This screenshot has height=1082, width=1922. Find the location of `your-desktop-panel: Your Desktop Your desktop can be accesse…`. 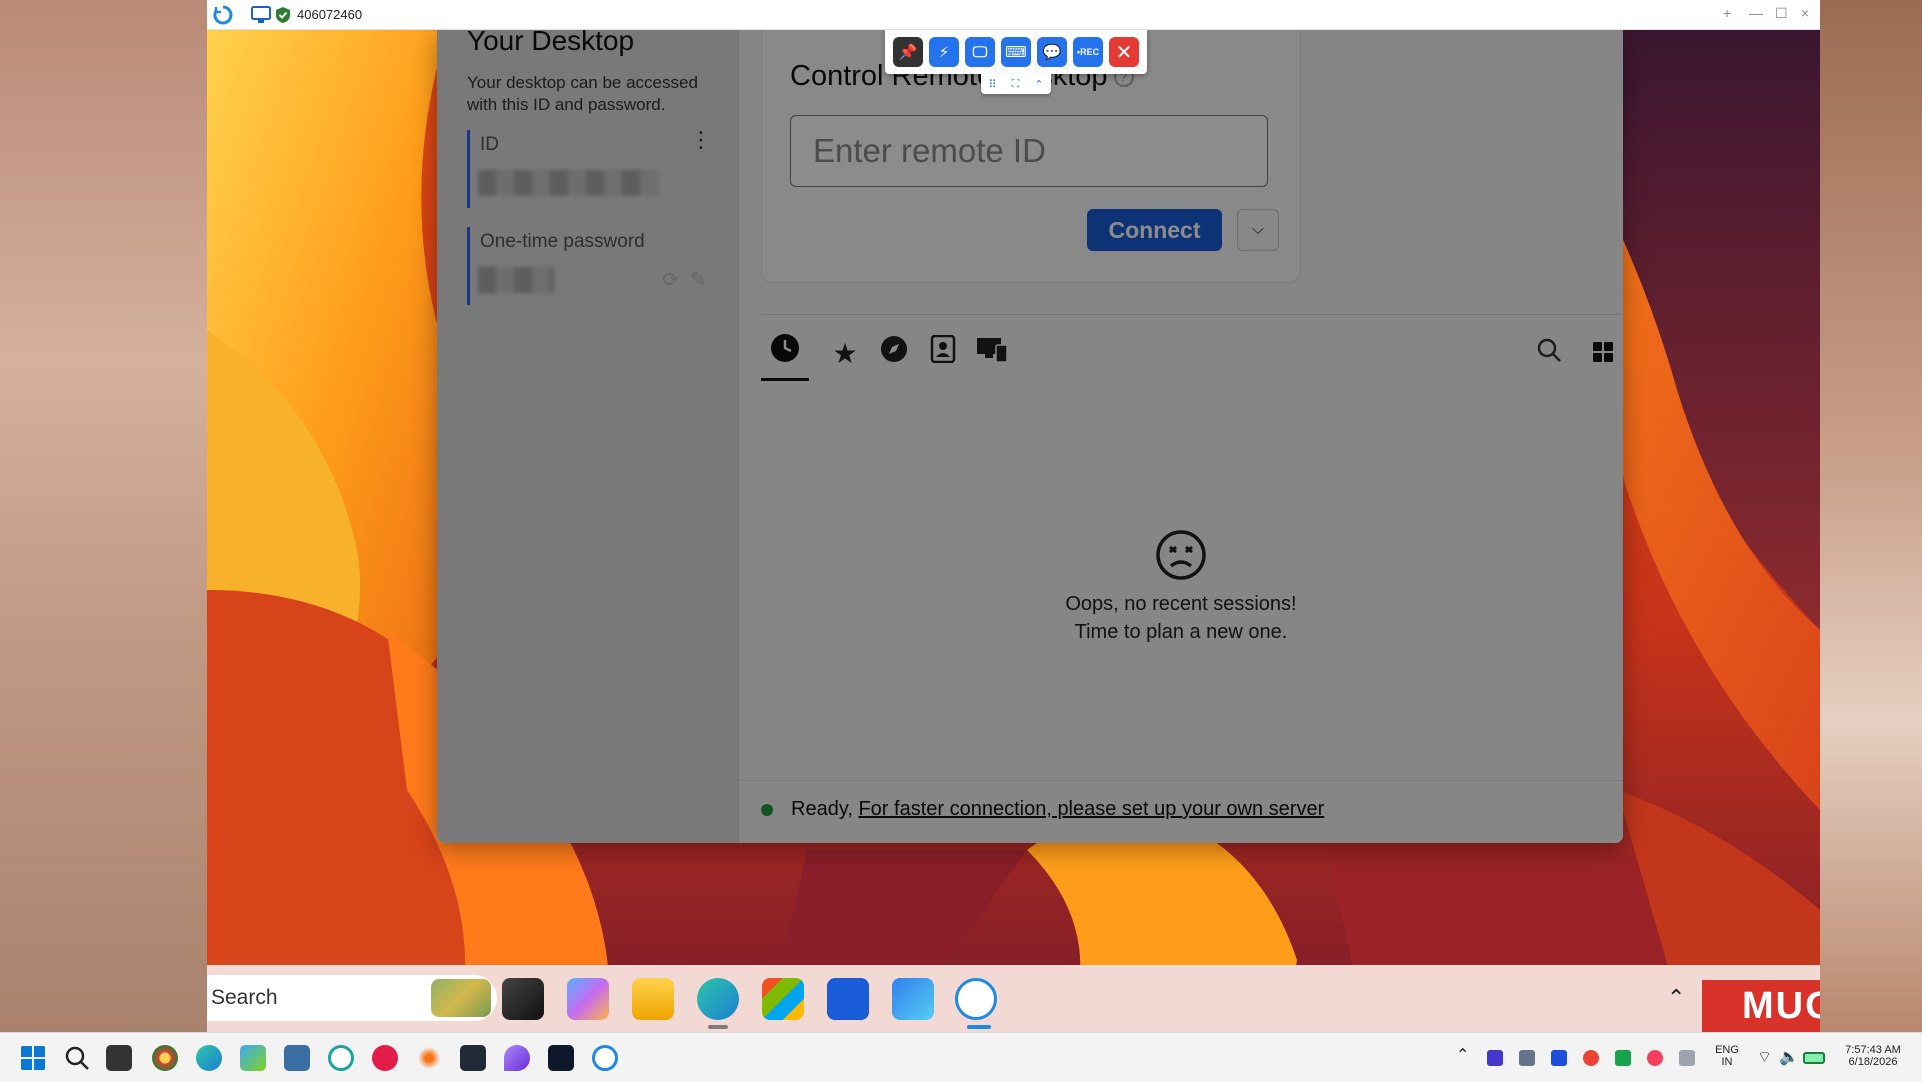

your-desktop-panel: Your Desktop Your desktop can be accesse… is located at coordinates (588, 436).